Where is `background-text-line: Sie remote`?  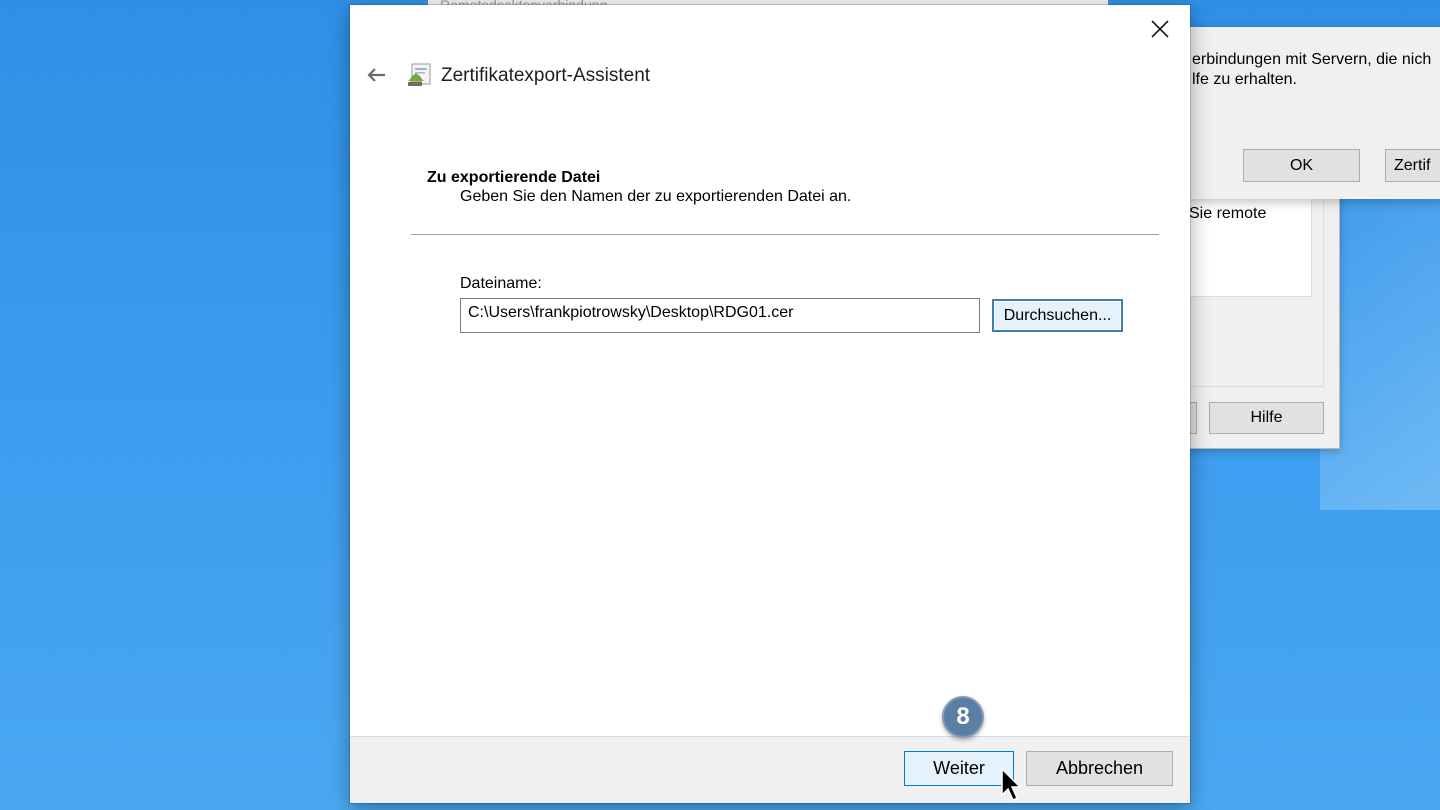 background-text-line: Sie remote is located at coordinates (1228, 213).